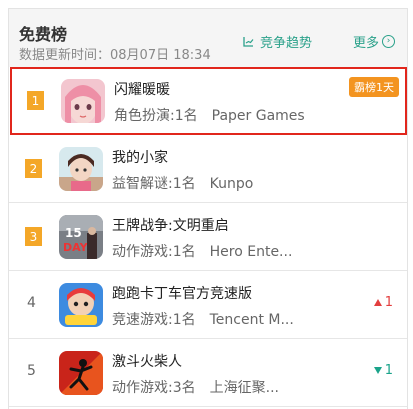 The width and height of the screenshot is (413, 409). I want to click on app-name: 激斗火柴人, so click(147, 361).